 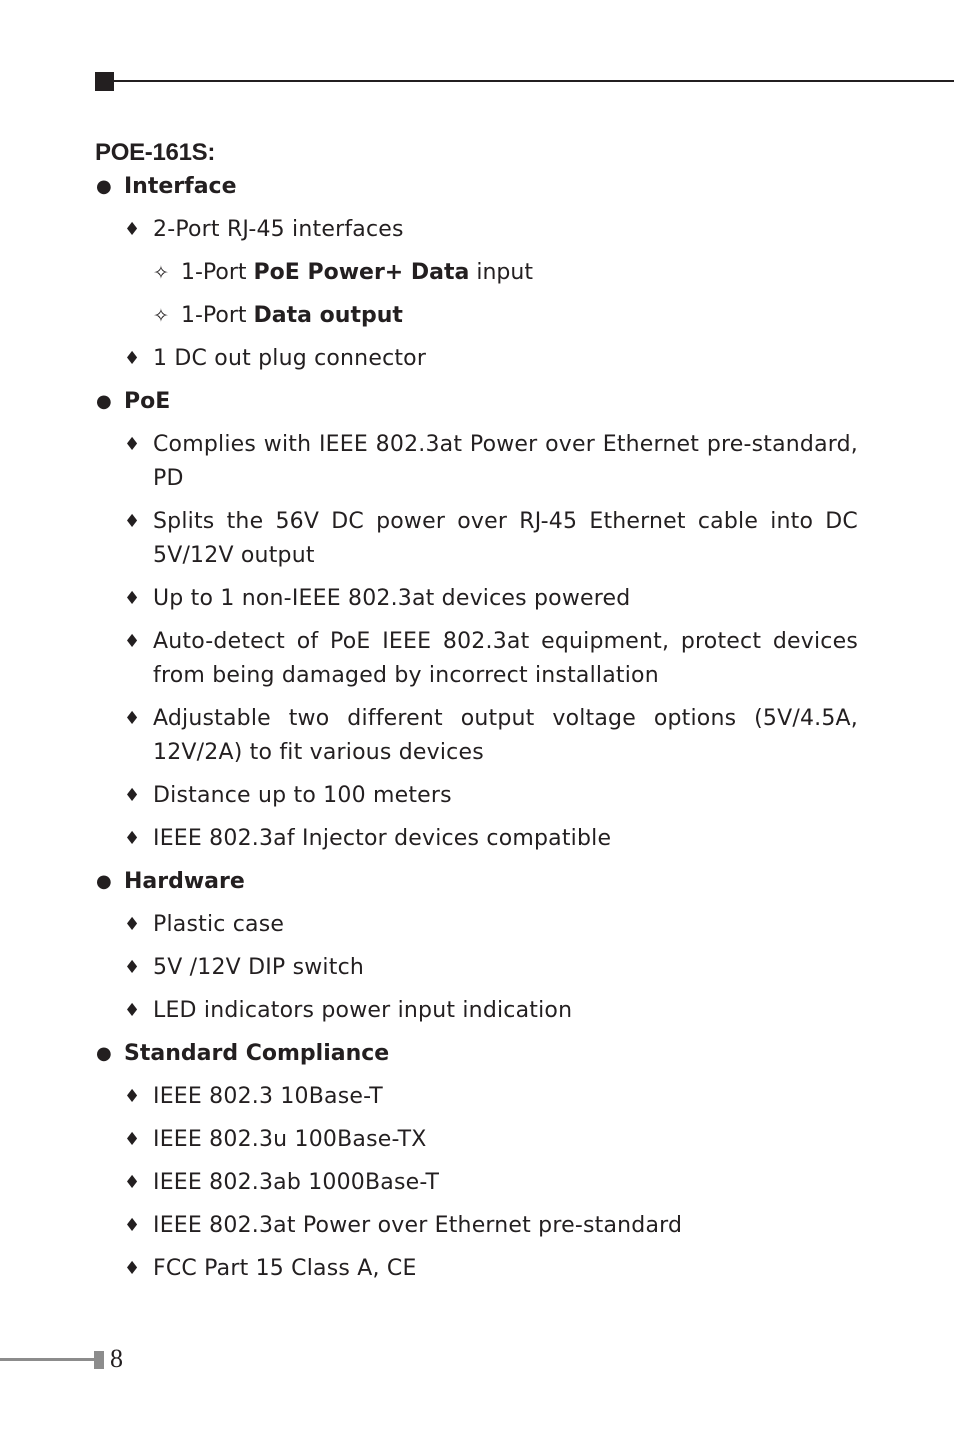 I want to click on sub-list-item: ✧ 1-Port Data output, so click(x=476, y=316).